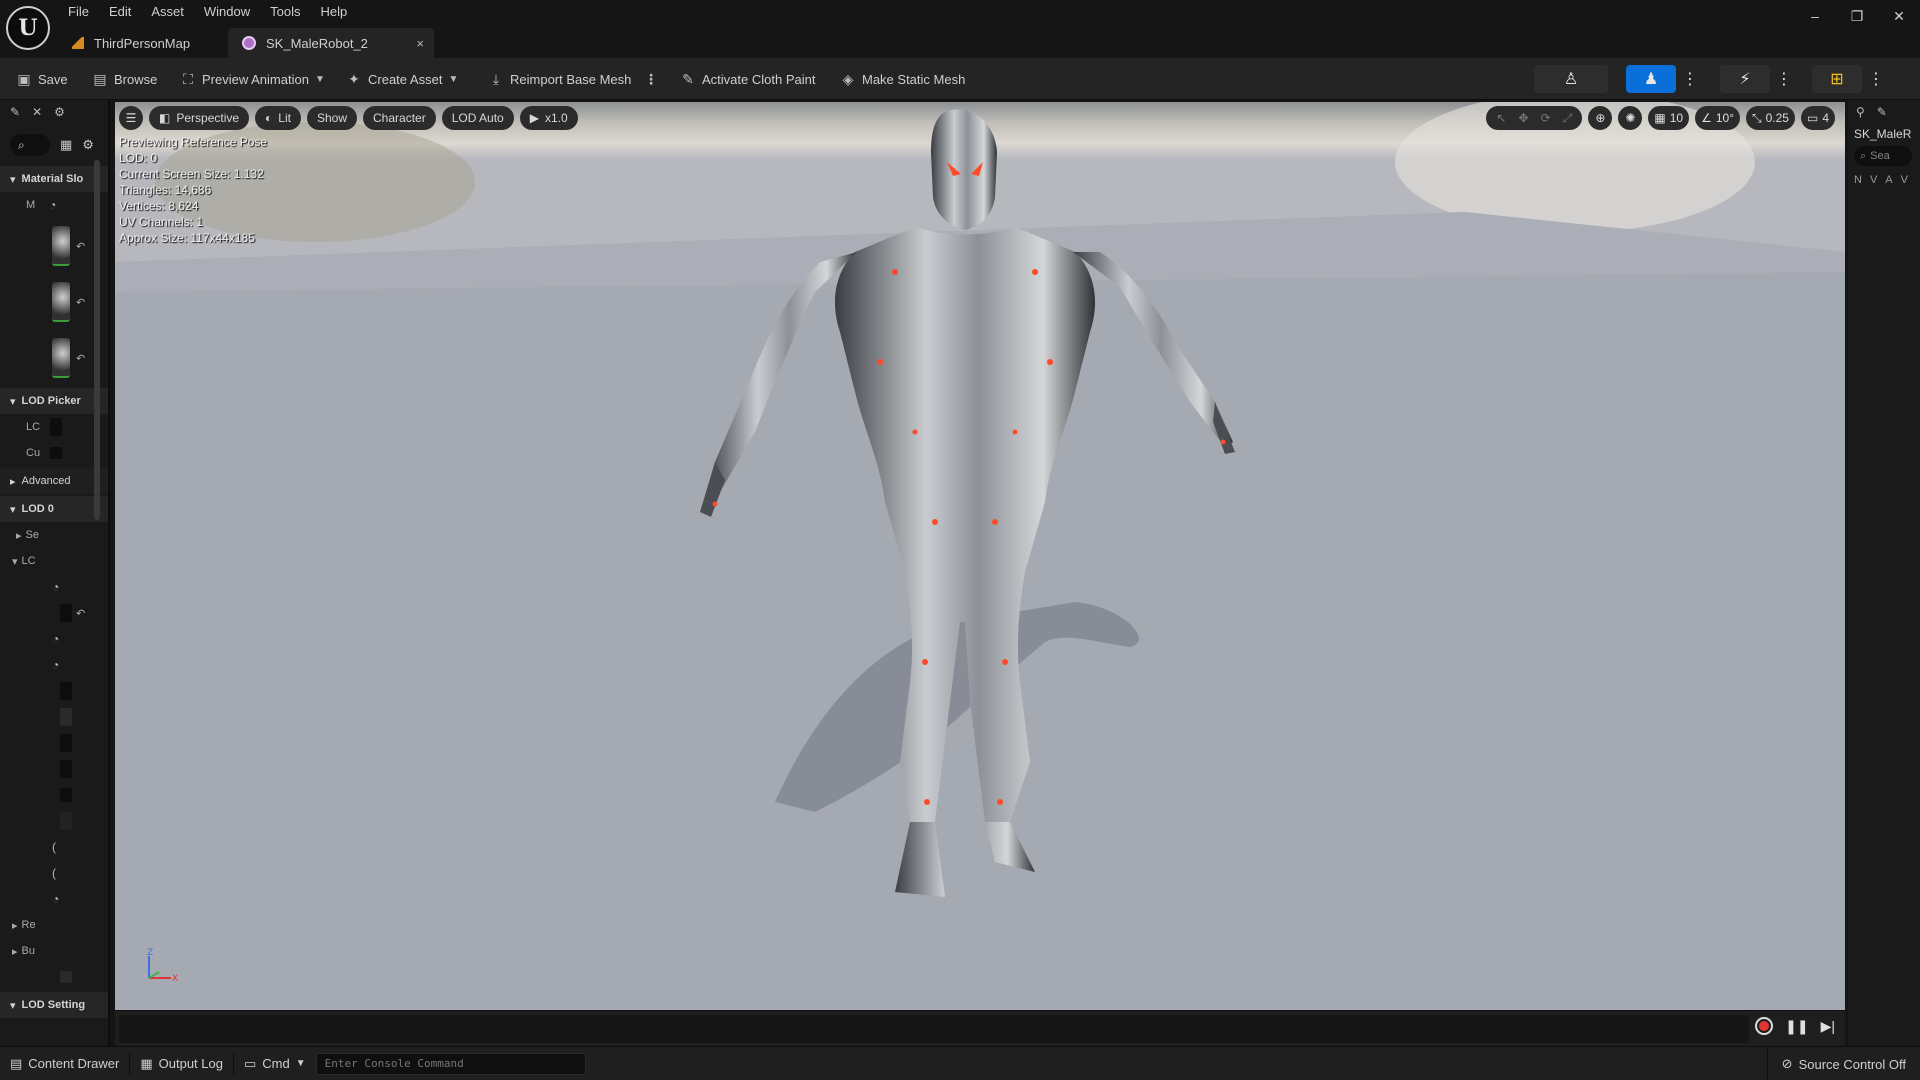 Image resolution: width=1920 pixels, height=1080 pixels. Describe the element at coordinates (1571, 79) in the screenshot. I see `skeleton-mode-button: ♙` at that location.